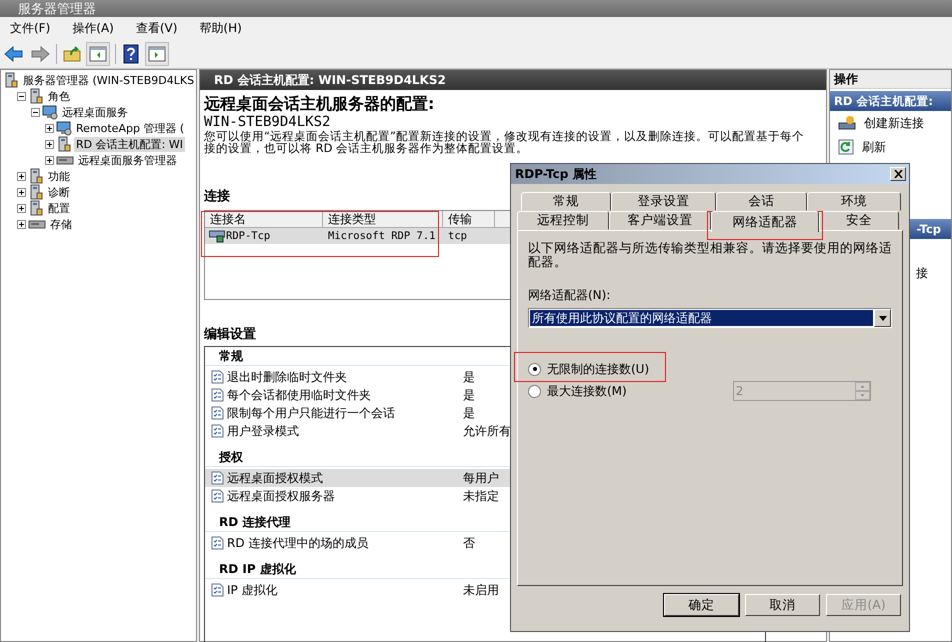 The height and width of the screenshot is (642, 952). Describe the element at coordinates (890, 79) in the screenshot. I see `pane-title: 操作` at that location.